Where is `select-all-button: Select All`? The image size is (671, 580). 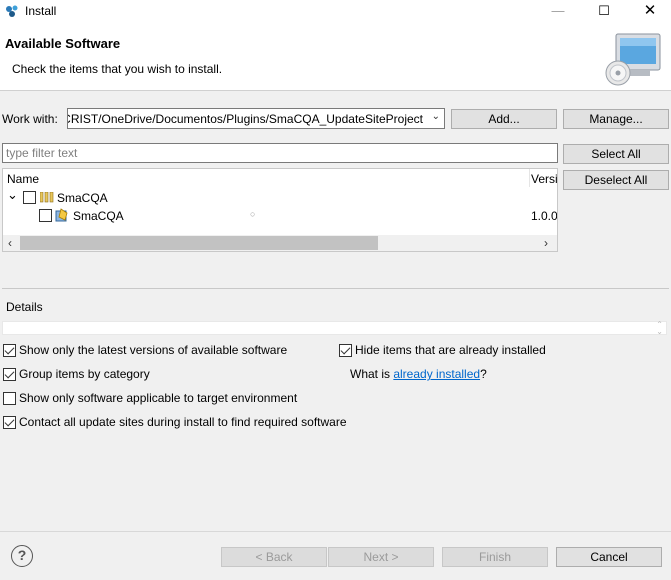 select-all-button: Select All is located at coordinates (616, 154).